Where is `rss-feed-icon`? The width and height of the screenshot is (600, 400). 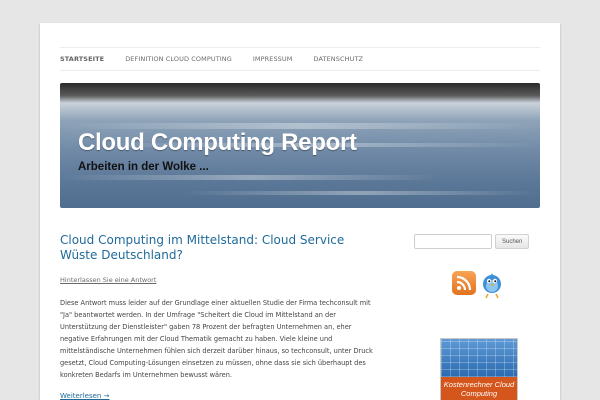
rss-feed-icon is located at coordinates (464, 283).